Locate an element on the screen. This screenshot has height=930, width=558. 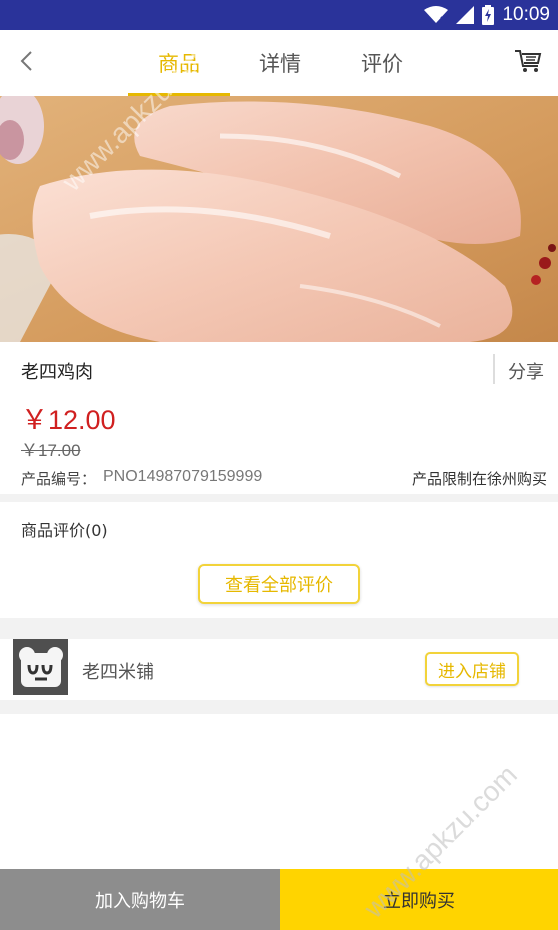
tab-detail: 详情 is located at coordinates (280, 63).